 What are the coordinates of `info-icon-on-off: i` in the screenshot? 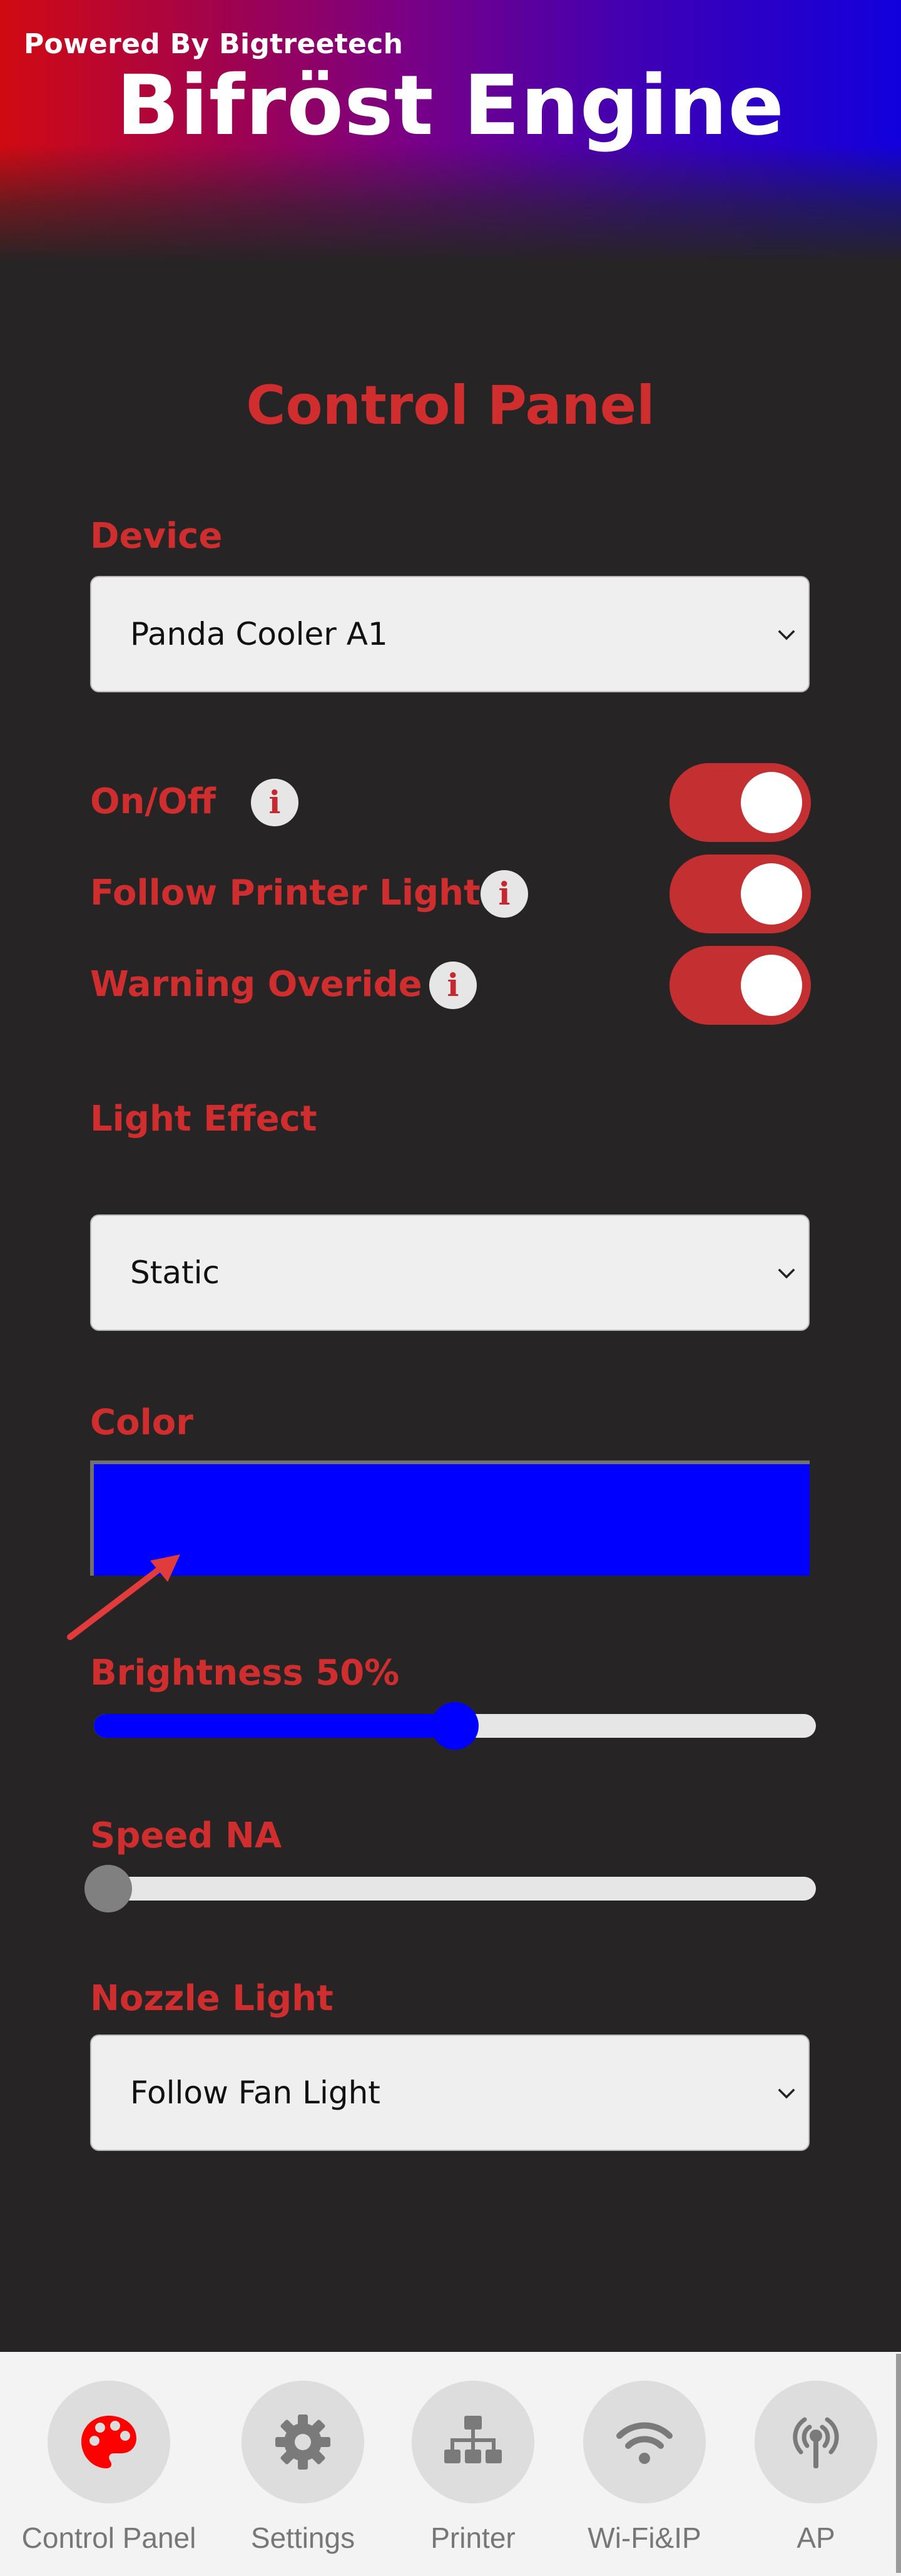 It's located at (274, 802).